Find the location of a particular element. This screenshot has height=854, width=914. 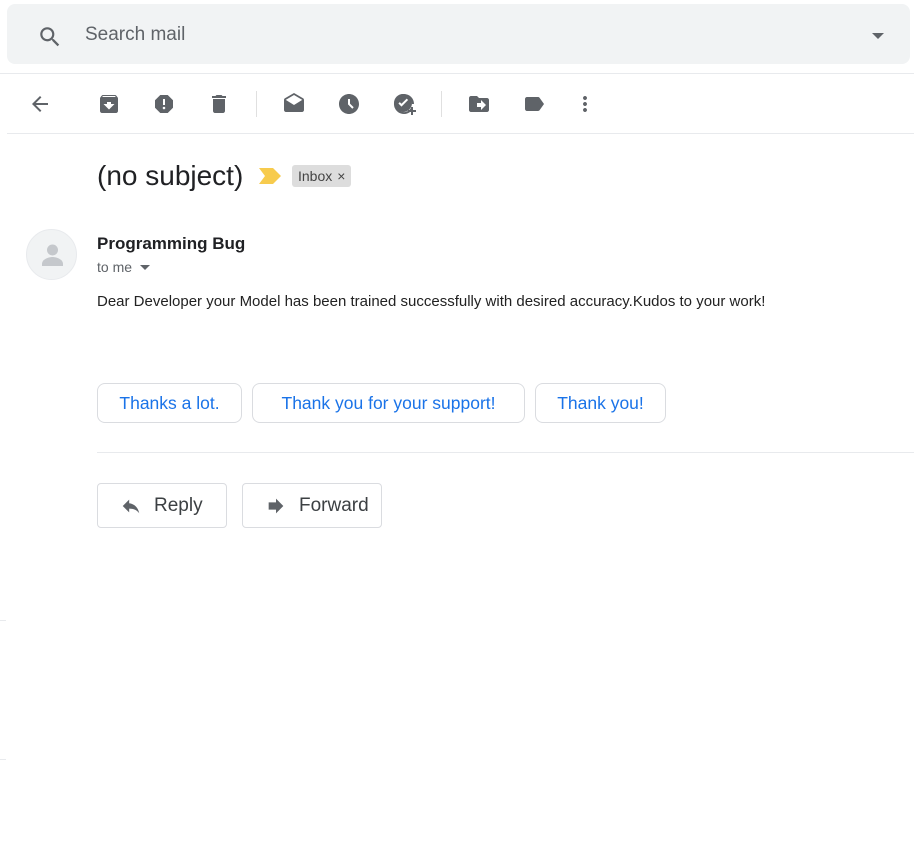

delete-icon is located at coordinates (219, 104).